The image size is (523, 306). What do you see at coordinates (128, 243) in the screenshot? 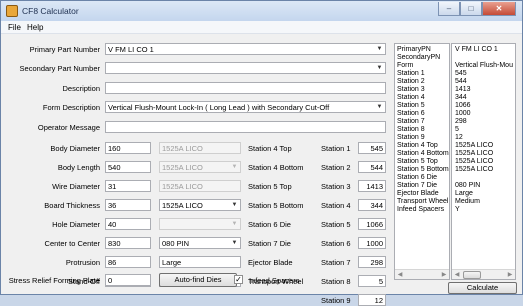
I see `center-to-center-input: 830` at bounding box center [128, 243].